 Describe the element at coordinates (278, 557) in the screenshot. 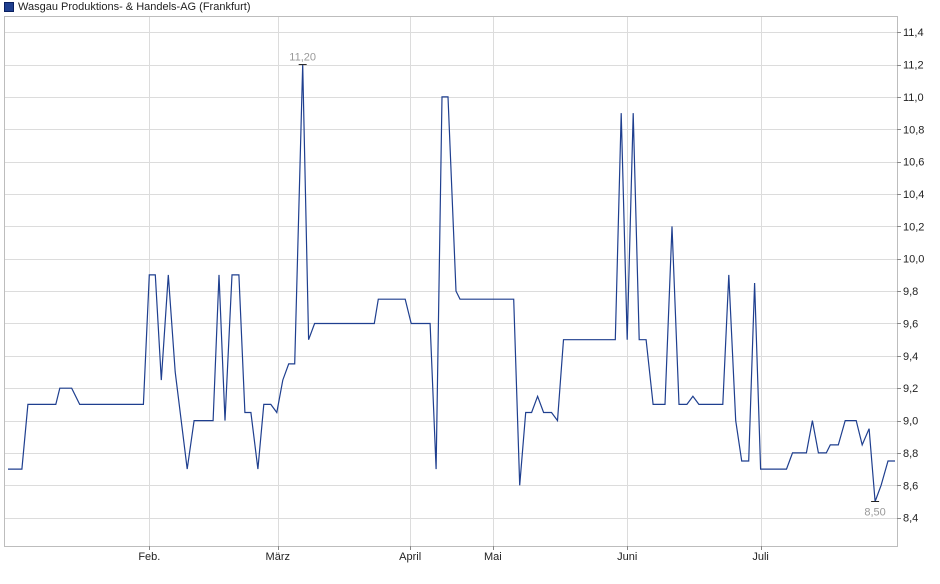

I see `x-tick-label: März` at that location.